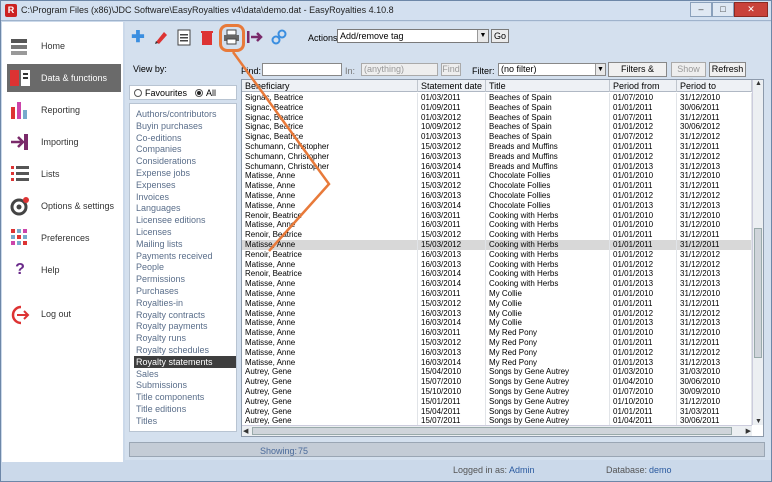  Describe the element at coordinates (185, 208) in the screenshot. I see `list-item: Languages` at that location.